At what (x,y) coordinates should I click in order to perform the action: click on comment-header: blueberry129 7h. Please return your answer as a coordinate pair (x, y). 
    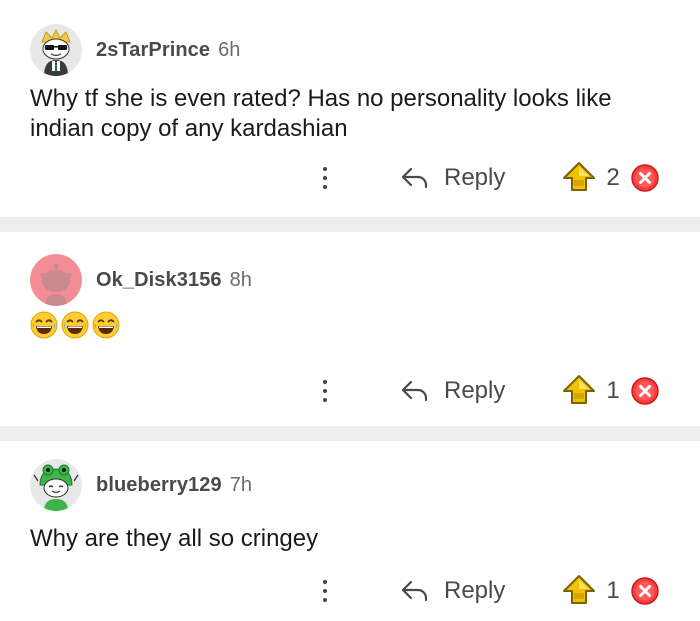
    Looking at the image, I should click on (141, 485).